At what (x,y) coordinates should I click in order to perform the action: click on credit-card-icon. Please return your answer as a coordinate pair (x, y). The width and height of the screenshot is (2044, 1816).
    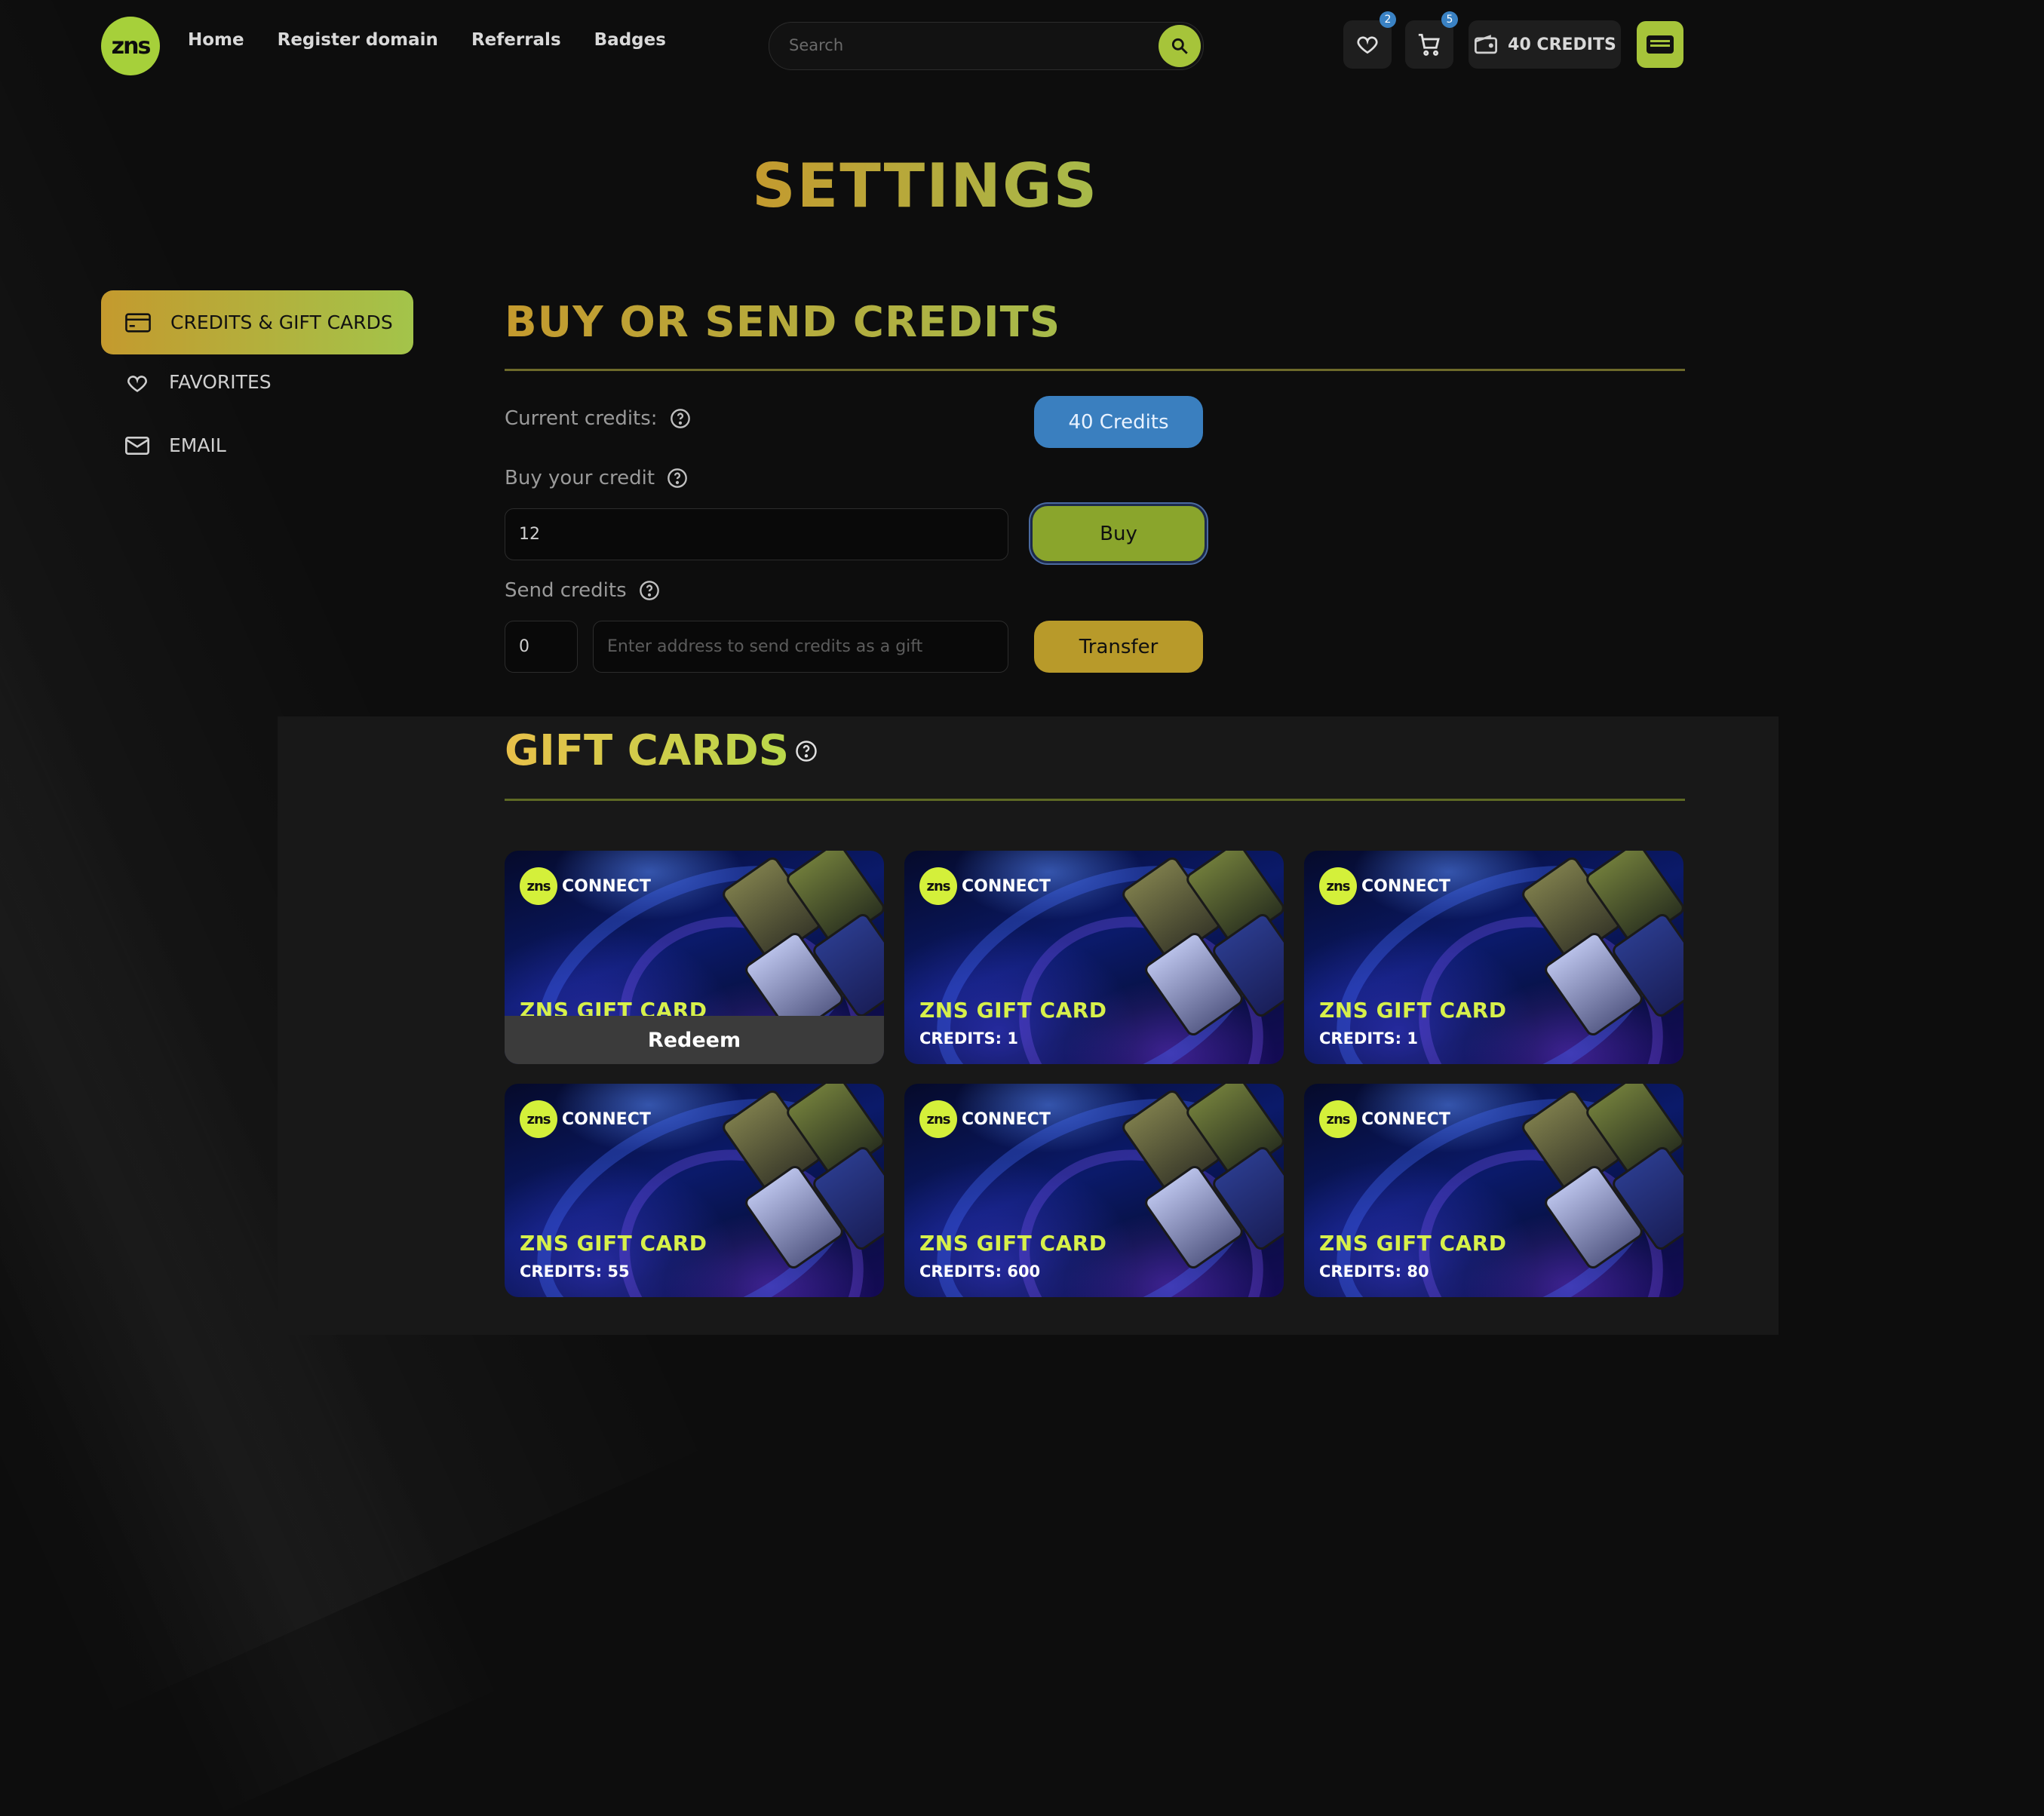
    Looking at the image, I should click on (138, 323).